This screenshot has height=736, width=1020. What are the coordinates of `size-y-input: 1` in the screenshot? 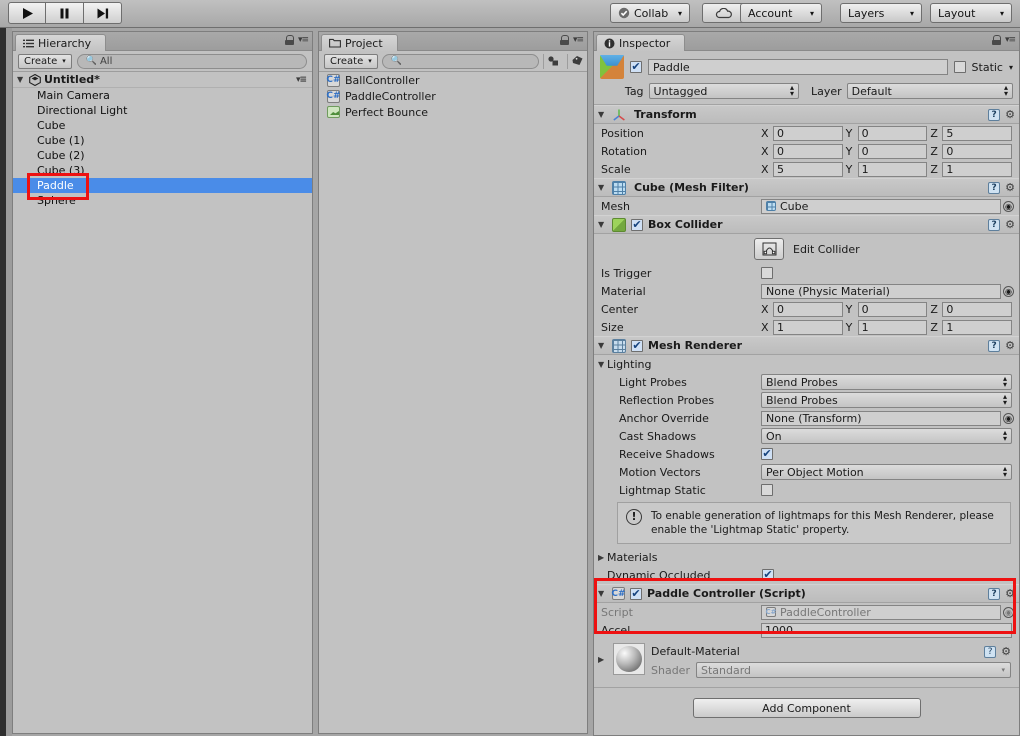 It's located at (892, 327).